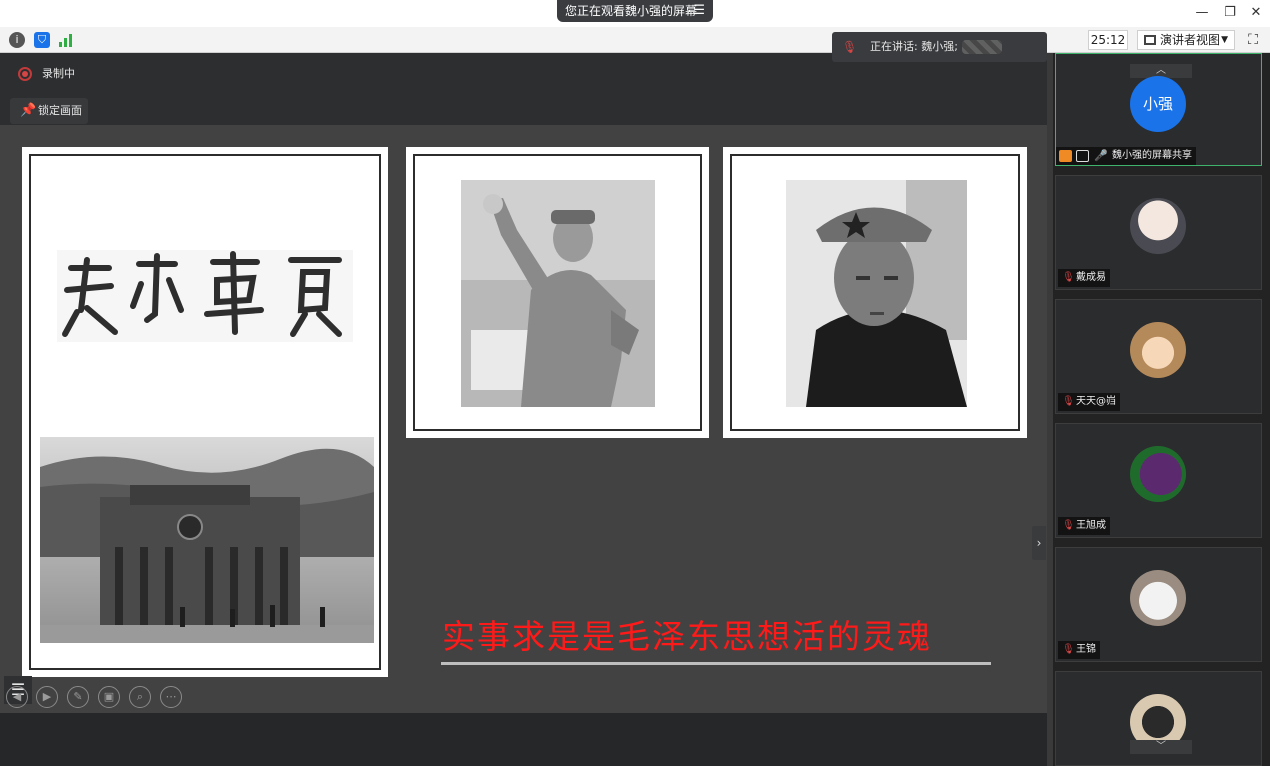 Image resolution: width=1270 pixels, height=766 pixels. What do you see at coordinates (66, 40) in the screenshot?
I see `signal-icon` at bounding box center [66, 40].